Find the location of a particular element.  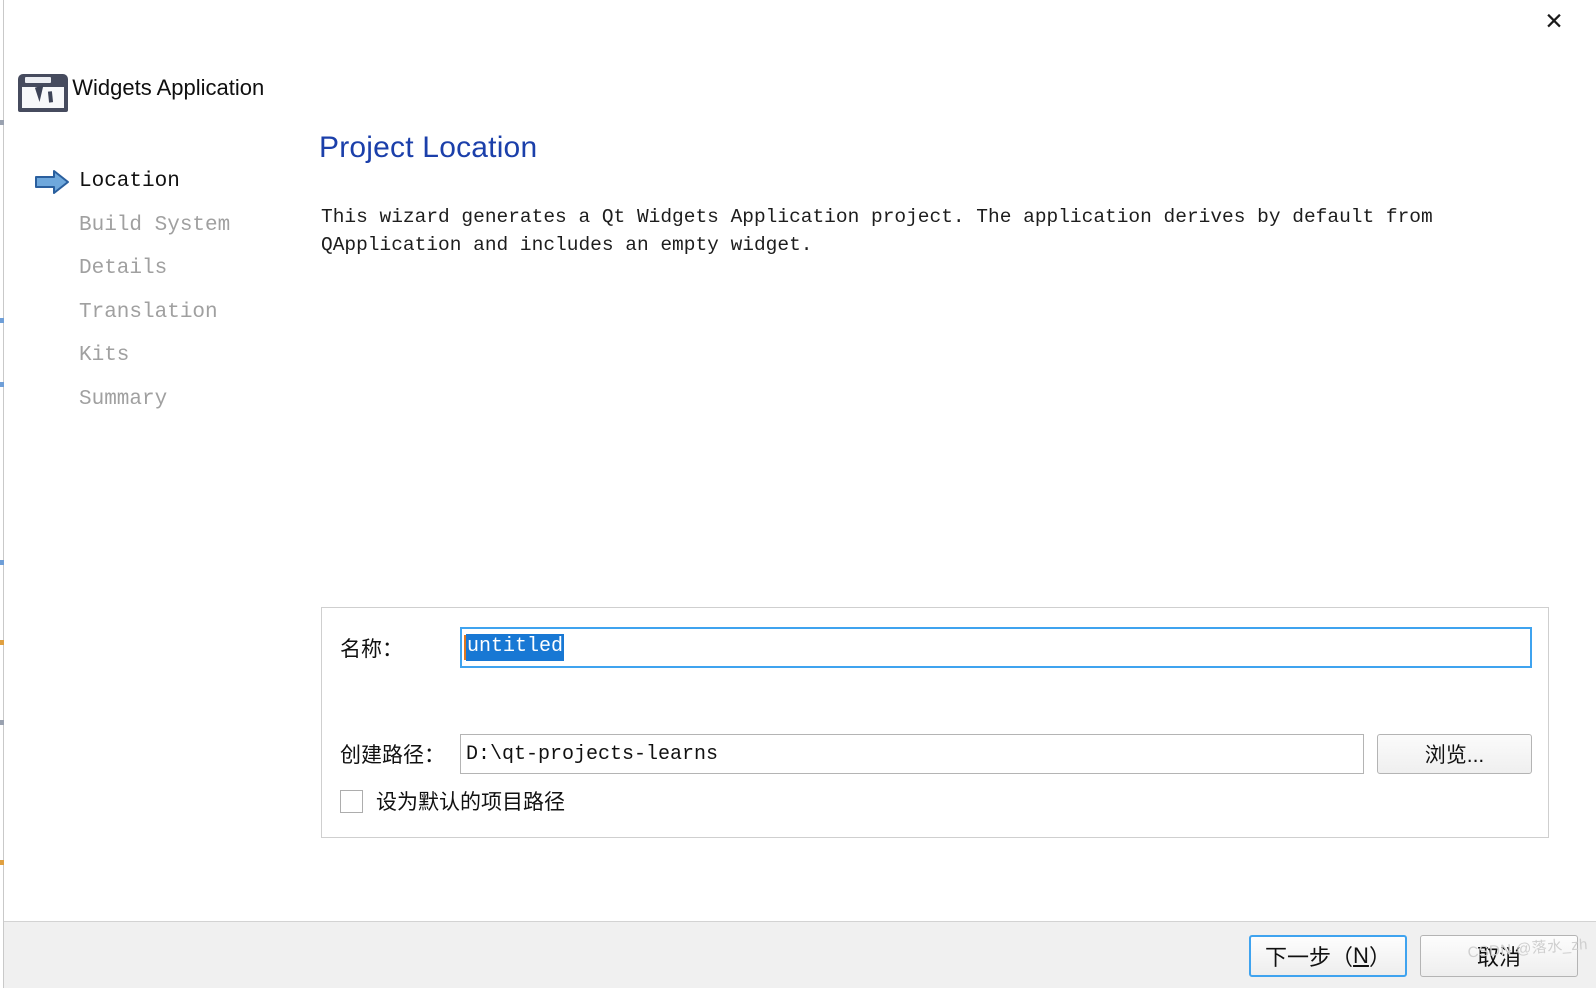

sidebar-item-label: Build System is located at coordinates (155, 225).